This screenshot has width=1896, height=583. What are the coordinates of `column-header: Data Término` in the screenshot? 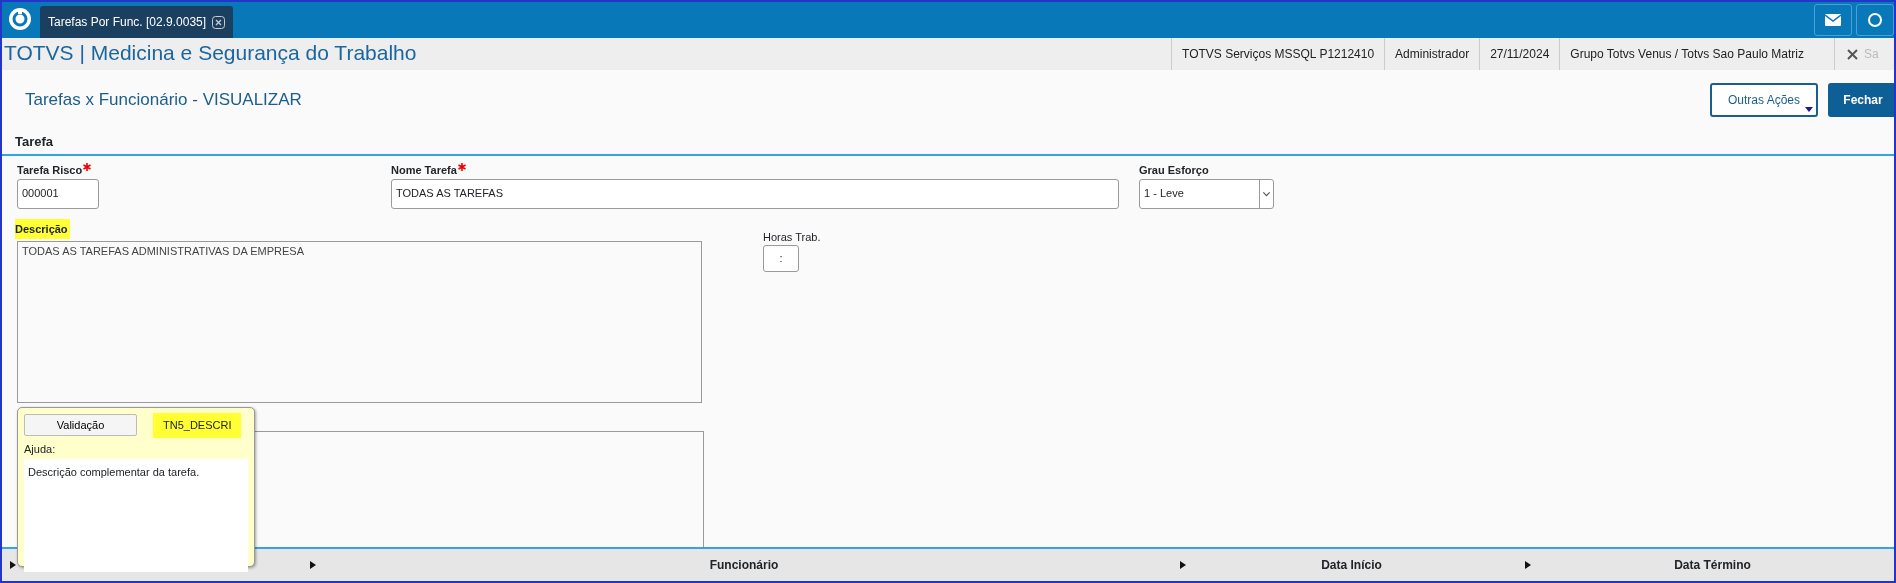 It's located at (1712, 565).